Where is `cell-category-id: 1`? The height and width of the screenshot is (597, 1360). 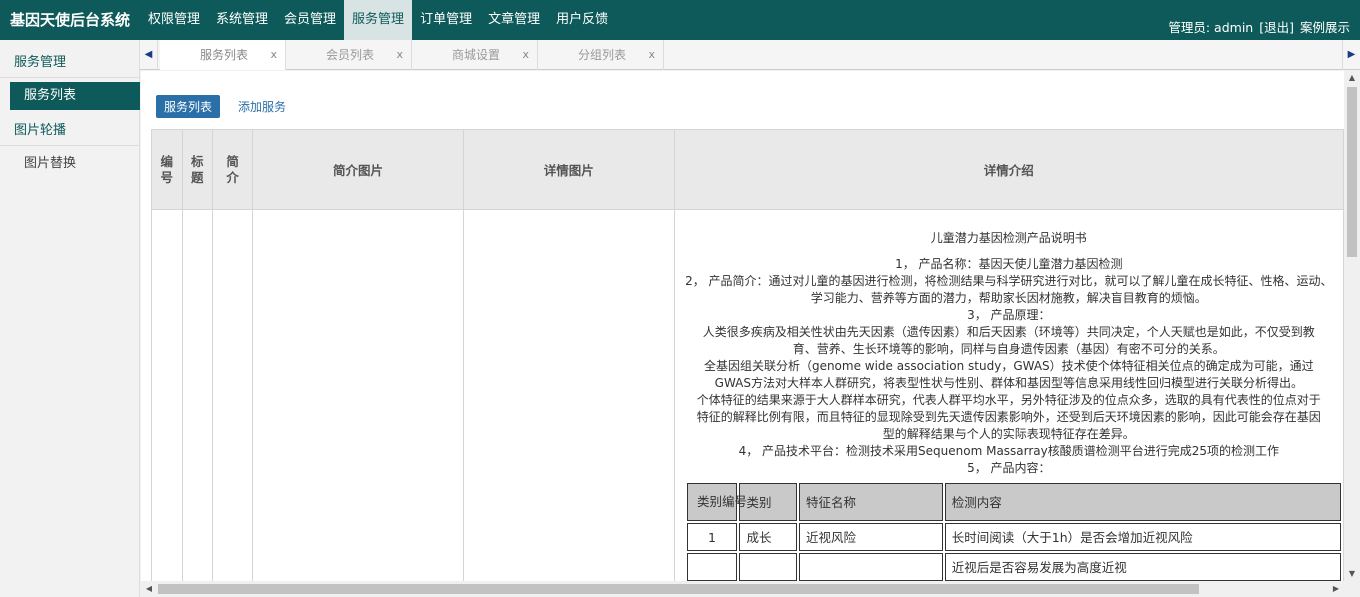 cell-category-id: 1 is located at coordinates (712, 537).